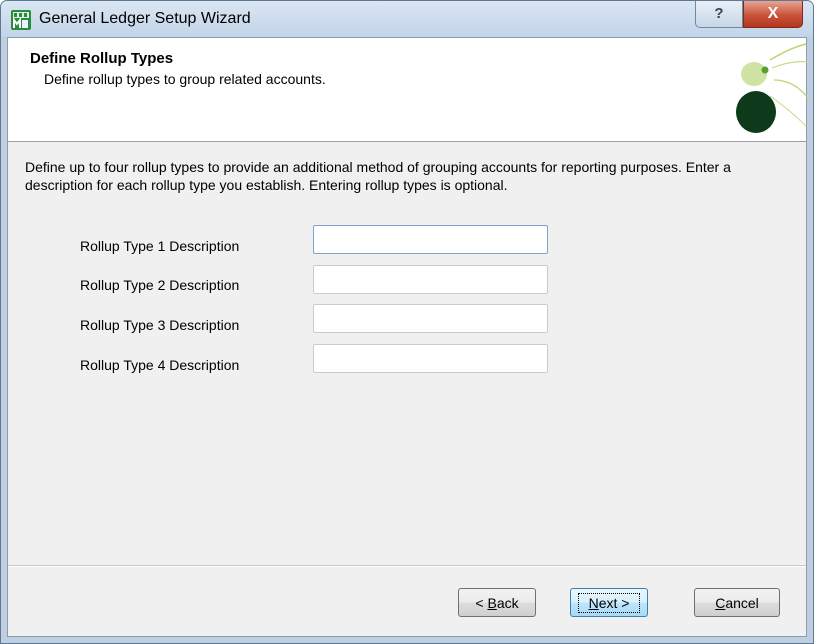 The height and width of the screenshot is (644, 814). I want to click on rollup-type-1-label: Rollup Type 1 Description, so click(160, 246).